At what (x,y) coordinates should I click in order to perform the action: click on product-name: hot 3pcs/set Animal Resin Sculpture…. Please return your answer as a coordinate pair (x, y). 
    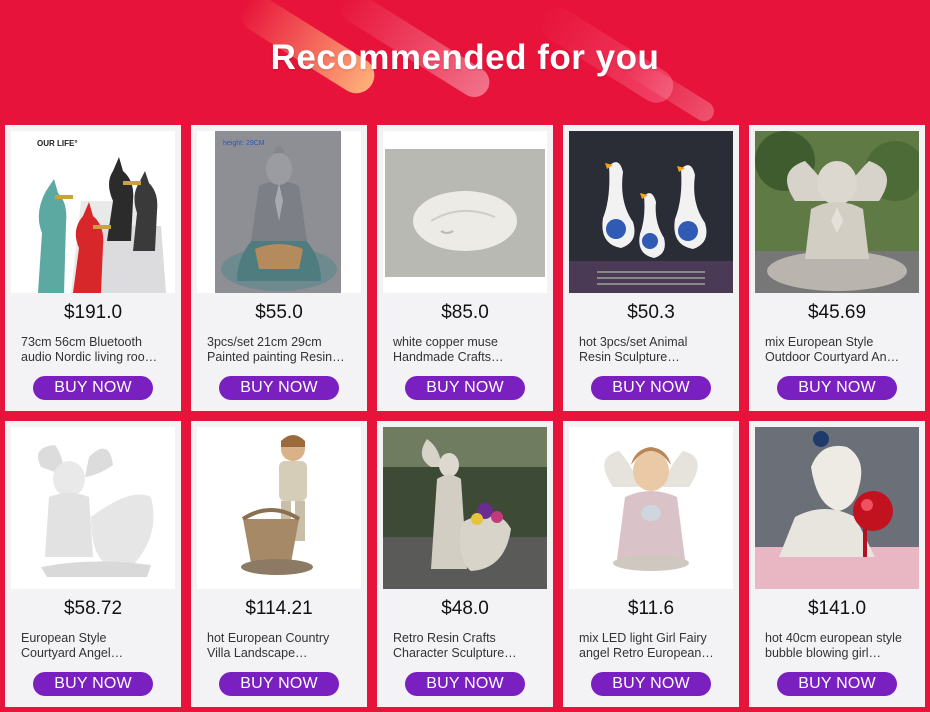
    Looking at the image, I should click on (652, 350).